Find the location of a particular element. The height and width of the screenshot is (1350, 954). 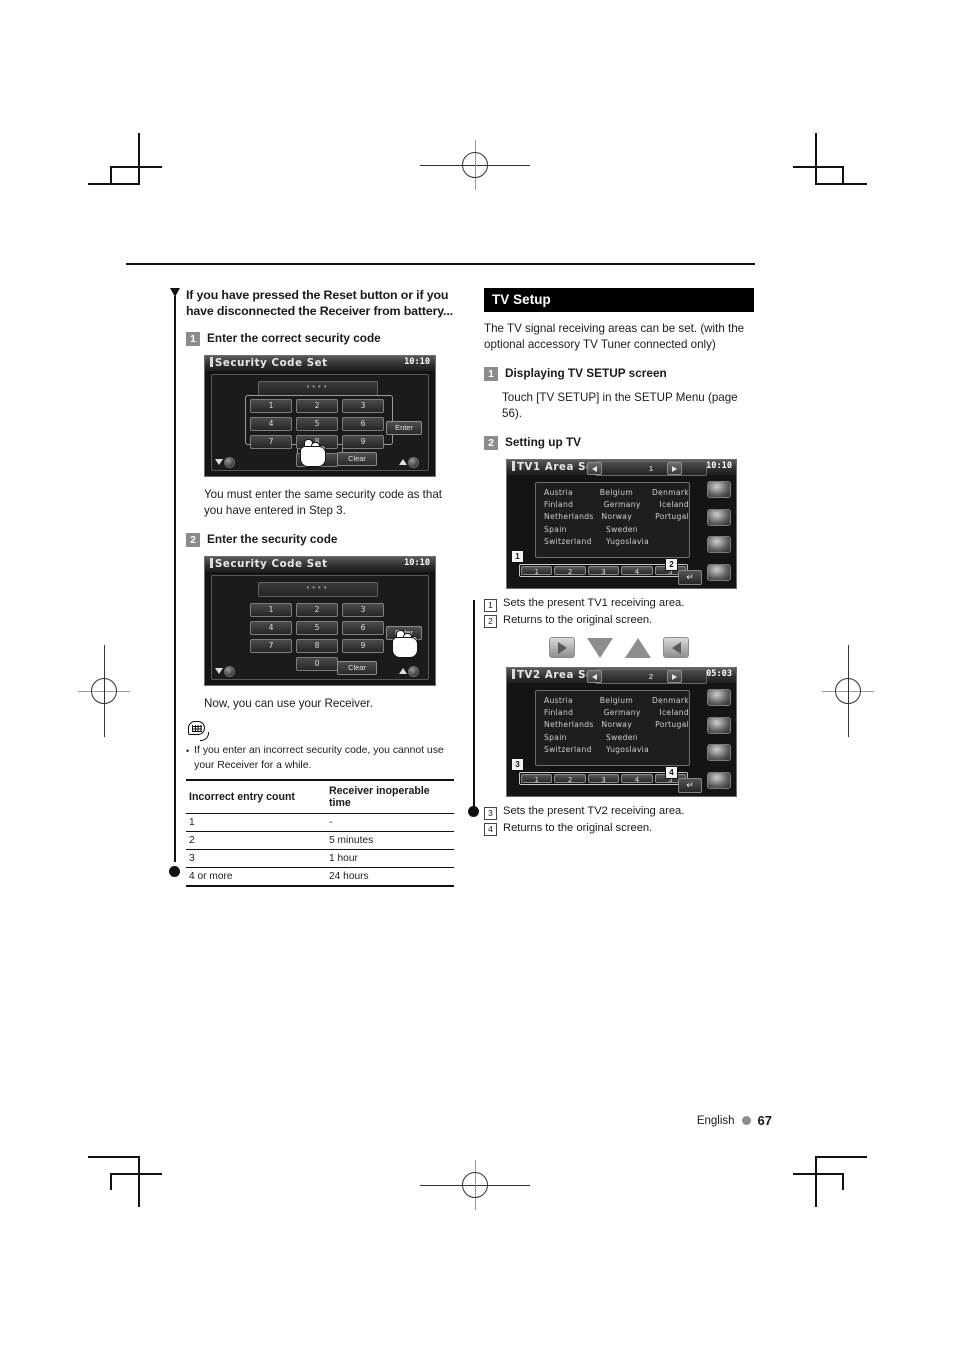

arrow-icon-row is located at coordinates (619, 647).